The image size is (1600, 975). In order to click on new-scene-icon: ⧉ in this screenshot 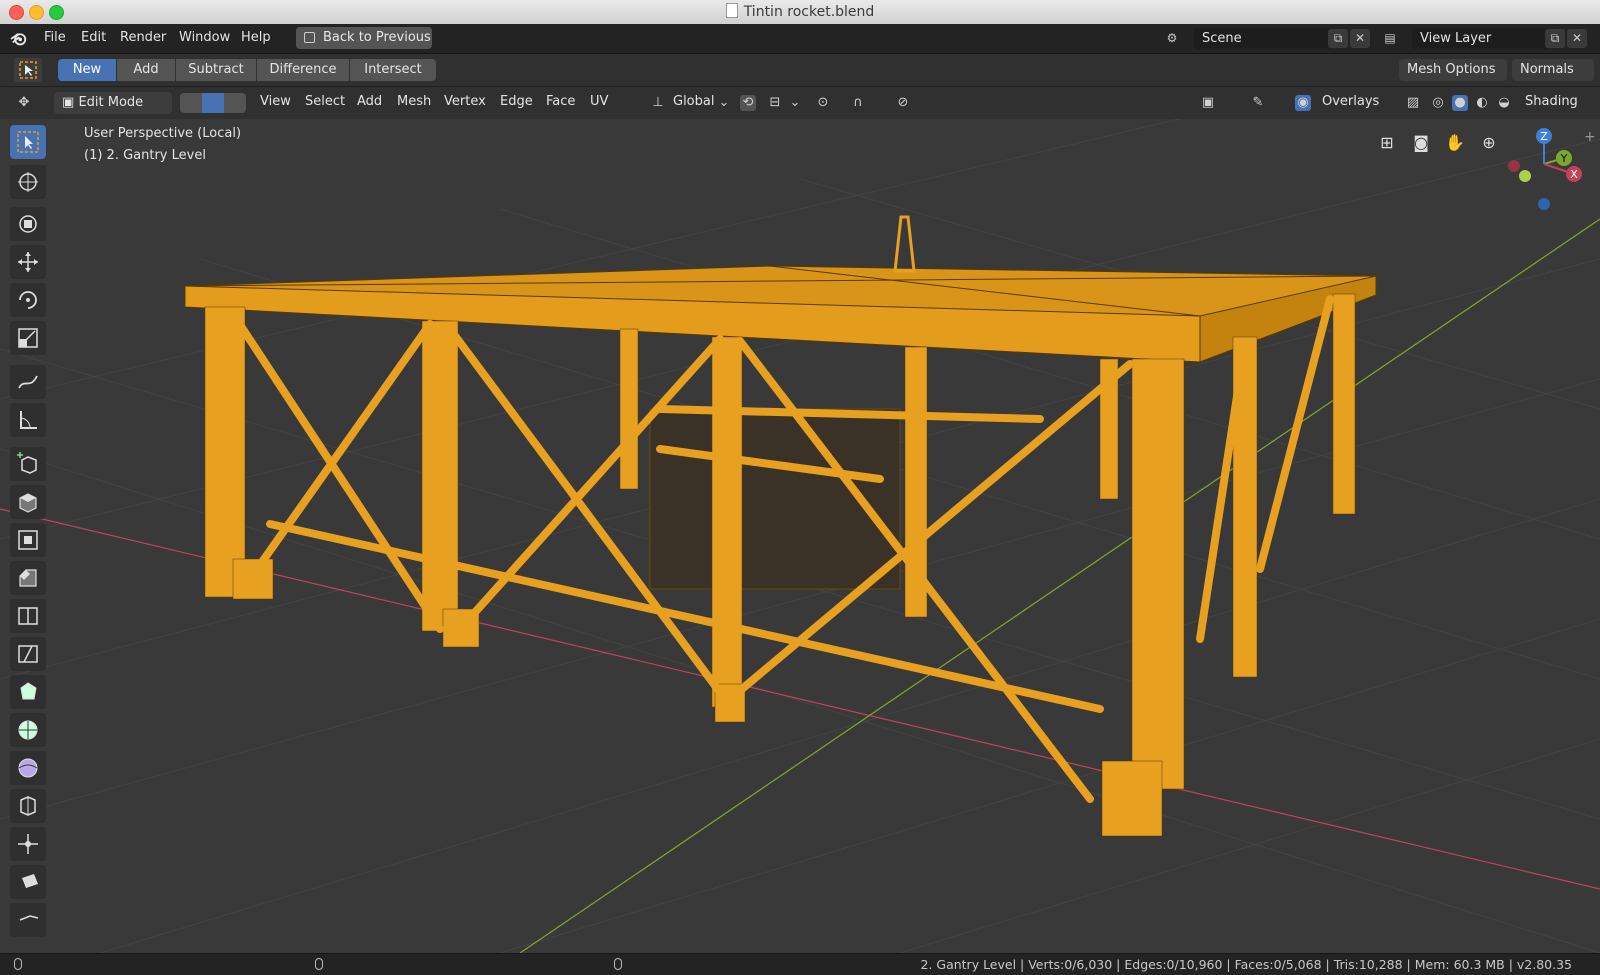, I will do `click(1338, 38)`.